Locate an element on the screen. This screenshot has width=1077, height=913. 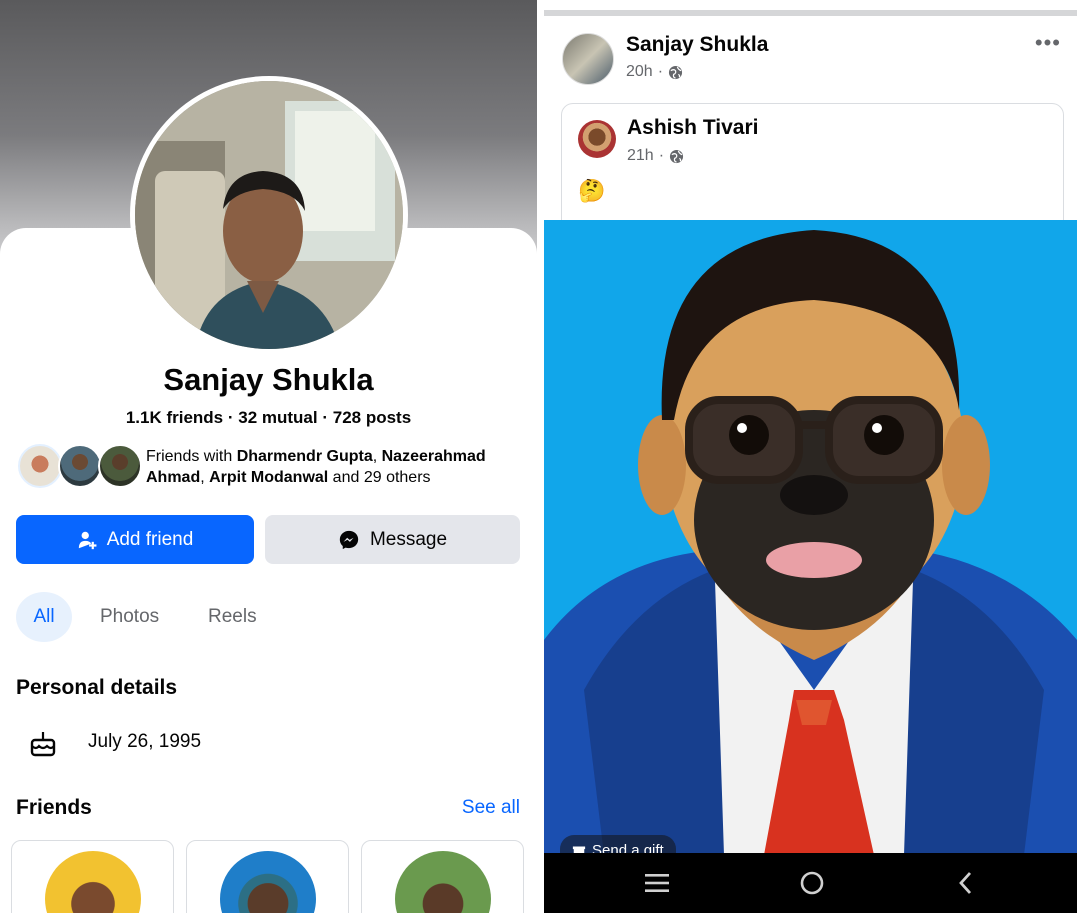
add-friend-button: Add friend is located at coordinates (135, 539).